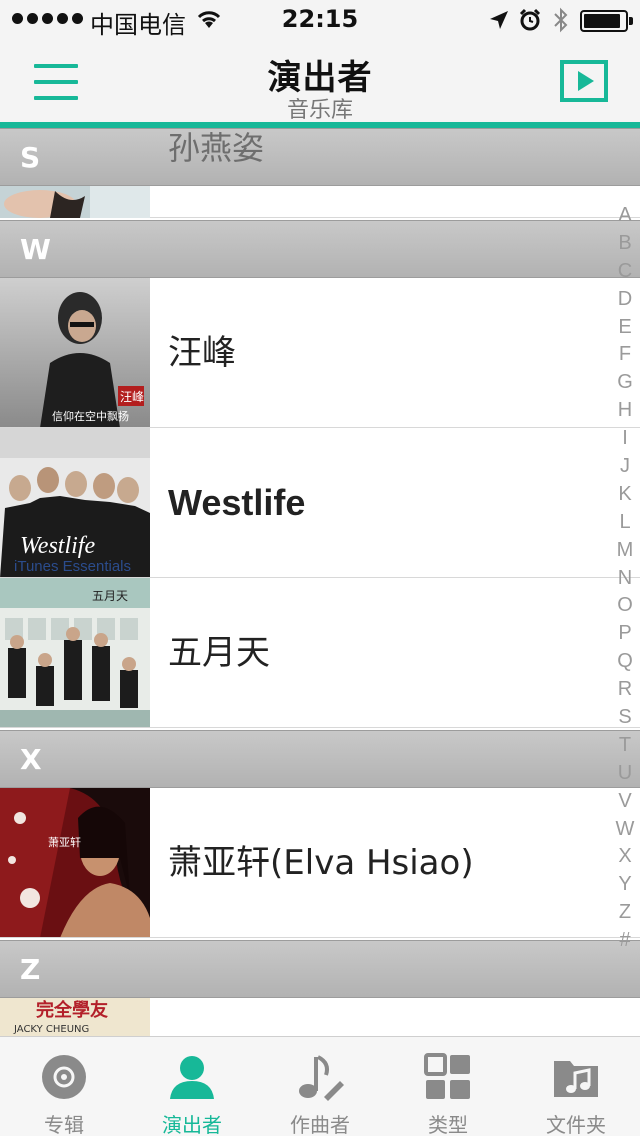 Image resolution: width=640 pixels, height=1136 pixels. Describe the element at coordinates (90, 416) in the screenshot. I see `album-text: 信仰在空中飘扬` at that location.